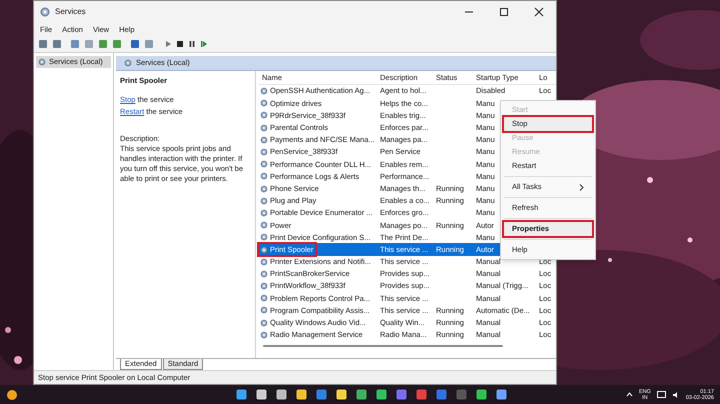  What do you see at coordinates (192, 44) in the screenshot?
I see `pause-icon` at bounding box center [192, 44].